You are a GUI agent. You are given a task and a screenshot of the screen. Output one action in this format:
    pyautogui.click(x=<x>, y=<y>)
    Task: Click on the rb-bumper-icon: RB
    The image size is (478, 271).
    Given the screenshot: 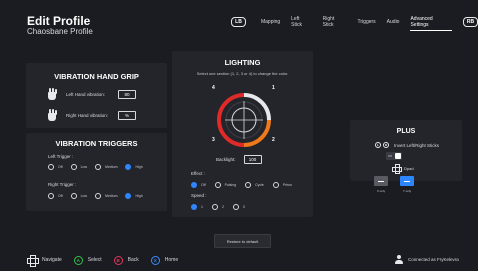 What is the action you would take?
    pyautogui.click(x=470, y=22)
    